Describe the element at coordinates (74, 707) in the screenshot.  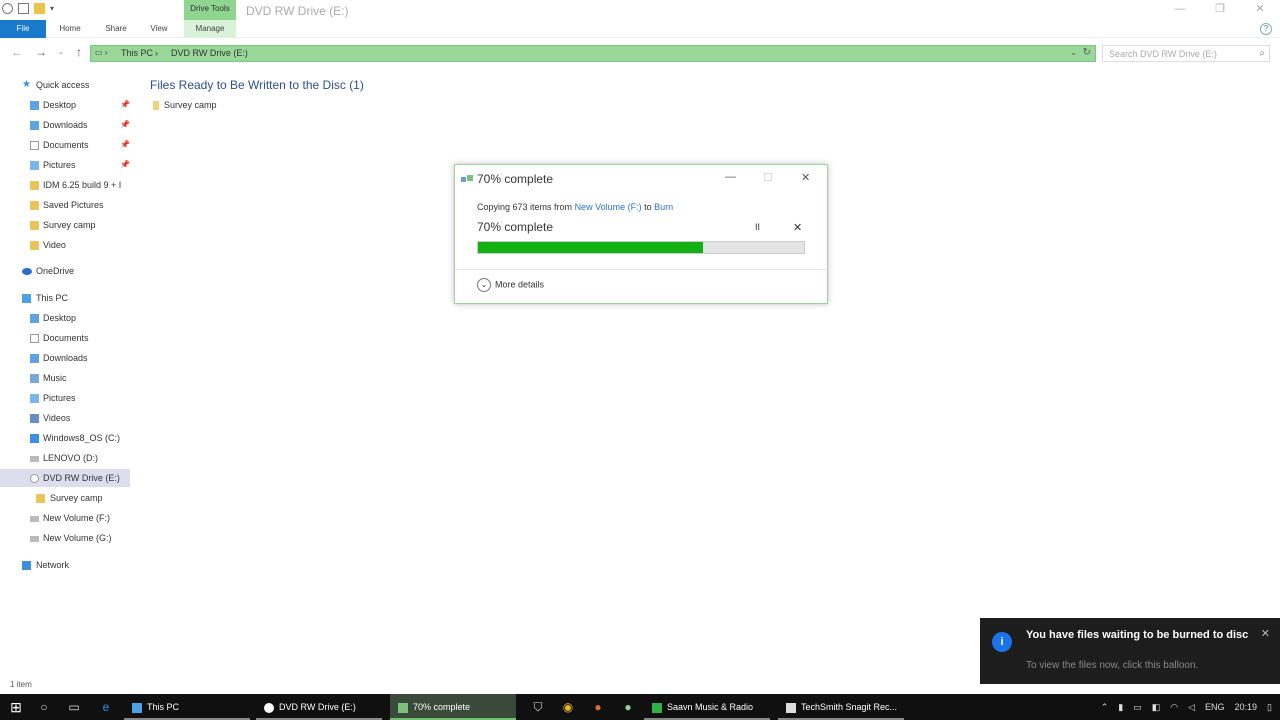
I see `task-view-icon: ▭` at that location.